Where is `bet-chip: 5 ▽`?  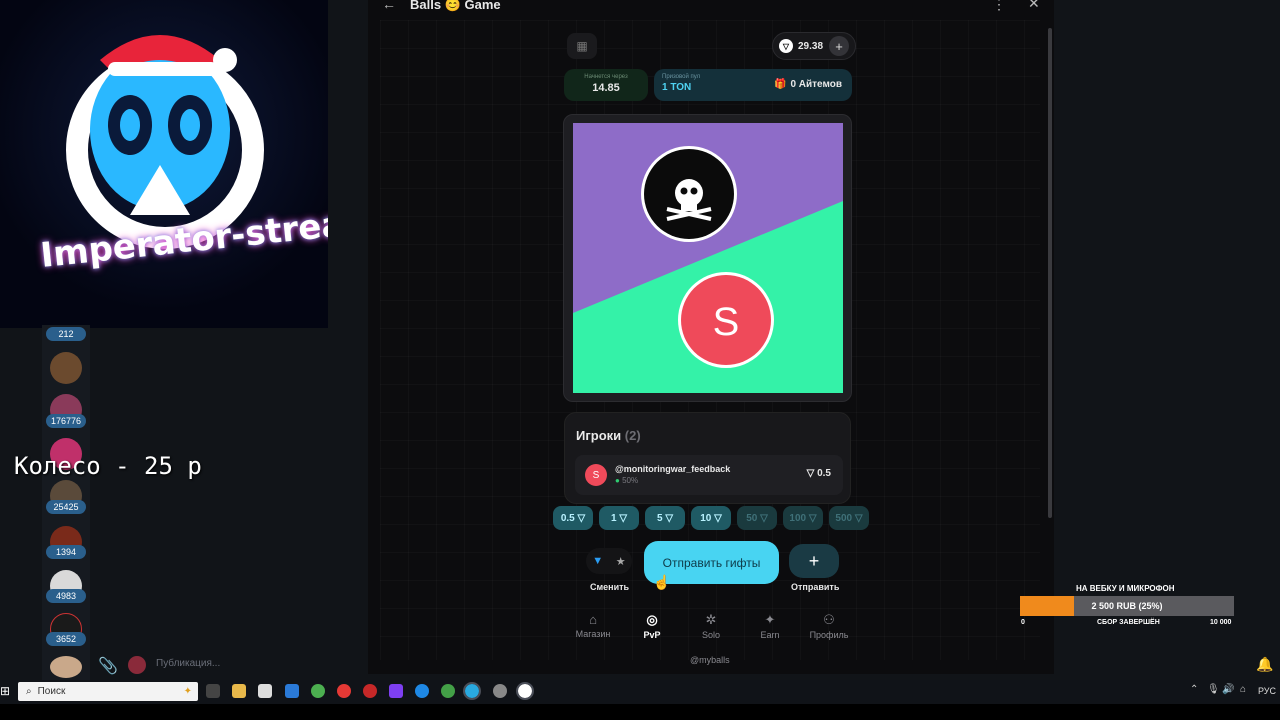 bet-chip: 5 ▽ is located at coordinates (665, 518).